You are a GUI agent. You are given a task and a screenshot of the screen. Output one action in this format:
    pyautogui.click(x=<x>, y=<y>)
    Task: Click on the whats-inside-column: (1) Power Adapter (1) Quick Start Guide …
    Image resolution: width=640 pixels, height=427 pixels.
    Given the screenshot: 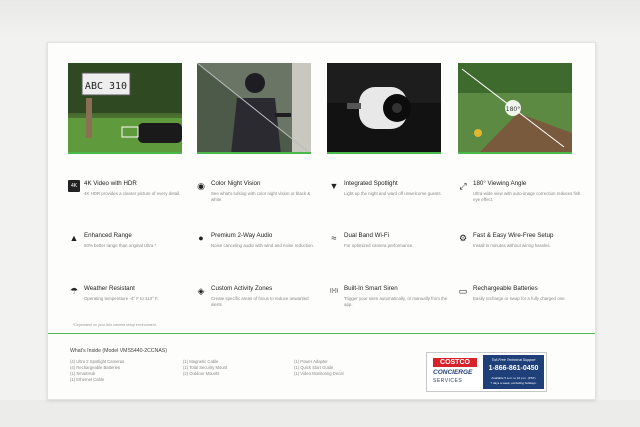 What is the action you would take?
    pyautogui.click(x=319, y=368)
    